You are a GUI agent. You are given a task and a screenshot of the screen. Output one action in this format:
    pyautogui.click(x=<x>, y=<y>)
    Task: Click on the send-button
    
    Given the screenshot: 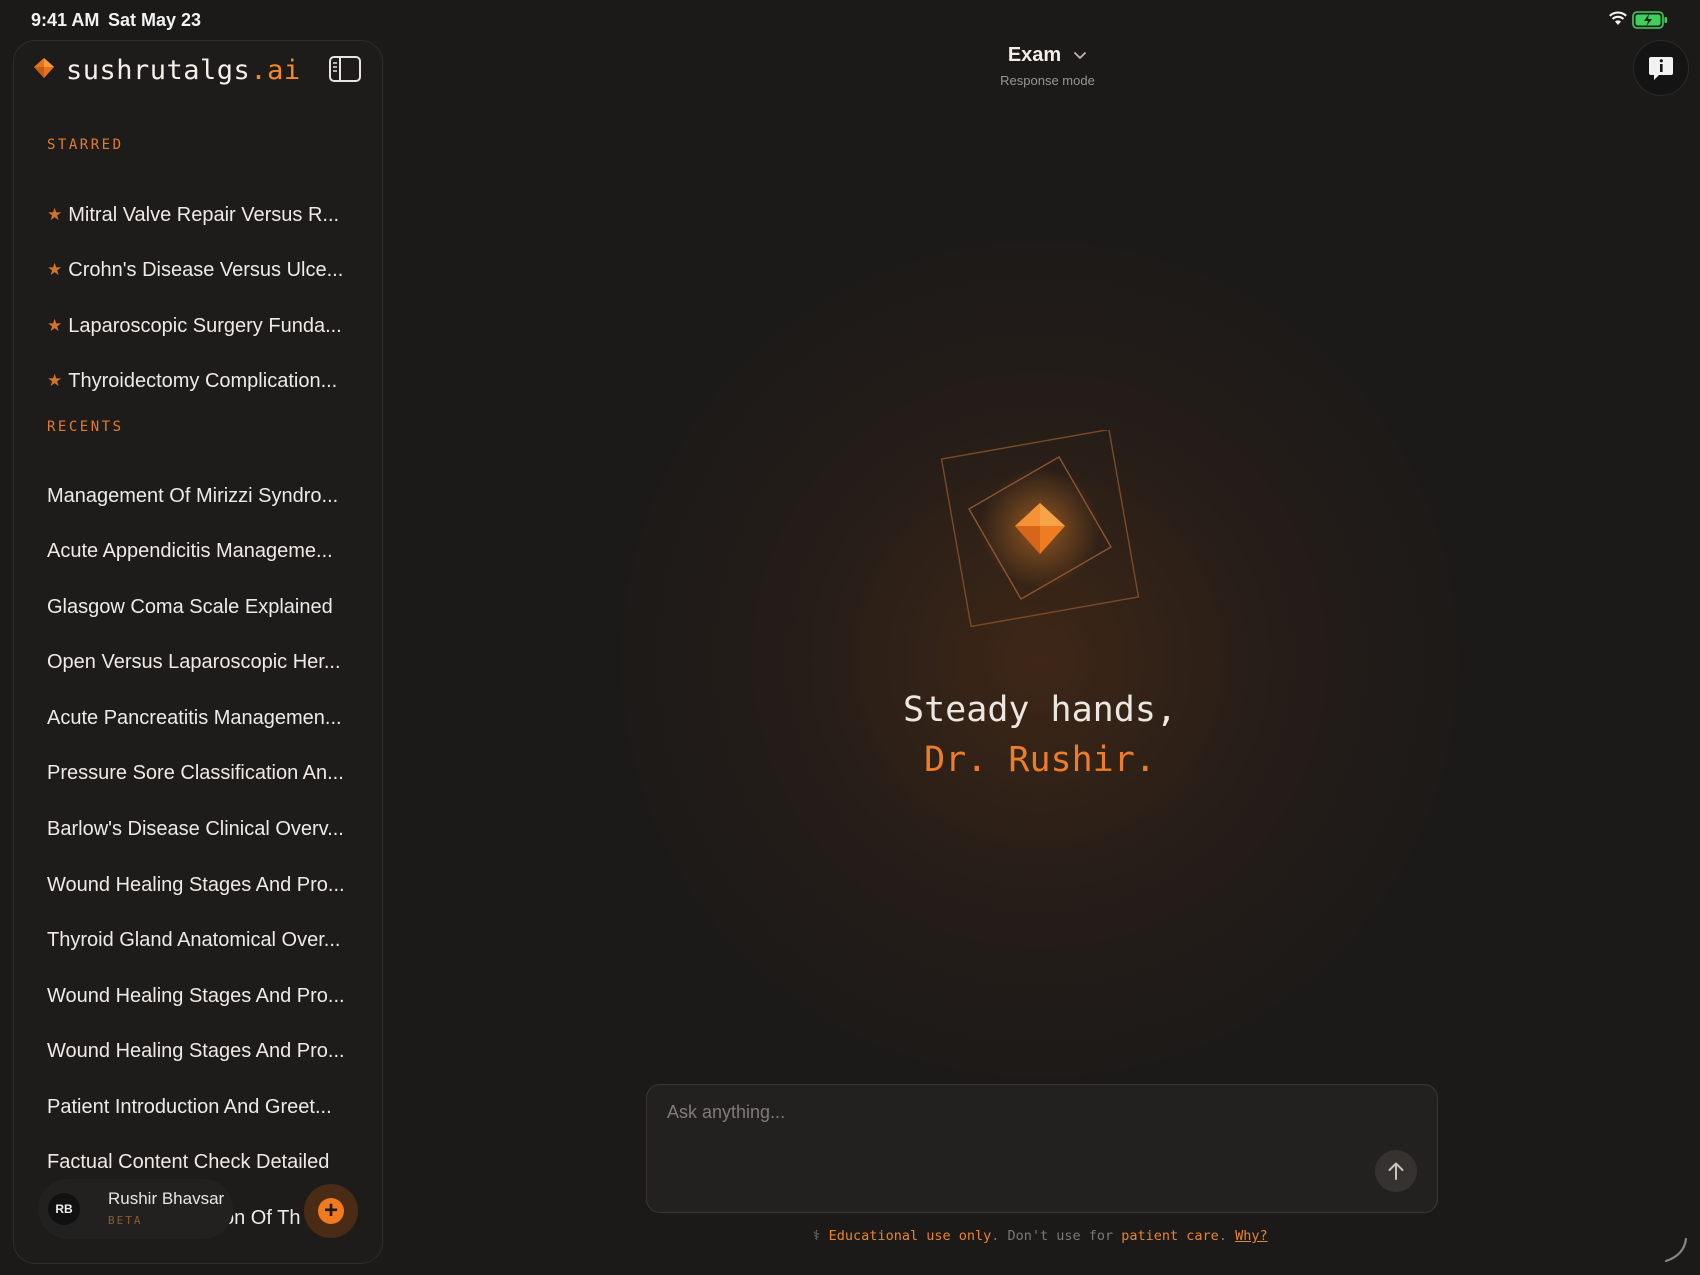 What is the action you would take?
    pyautogui.click(x=1396, y=1171)
    